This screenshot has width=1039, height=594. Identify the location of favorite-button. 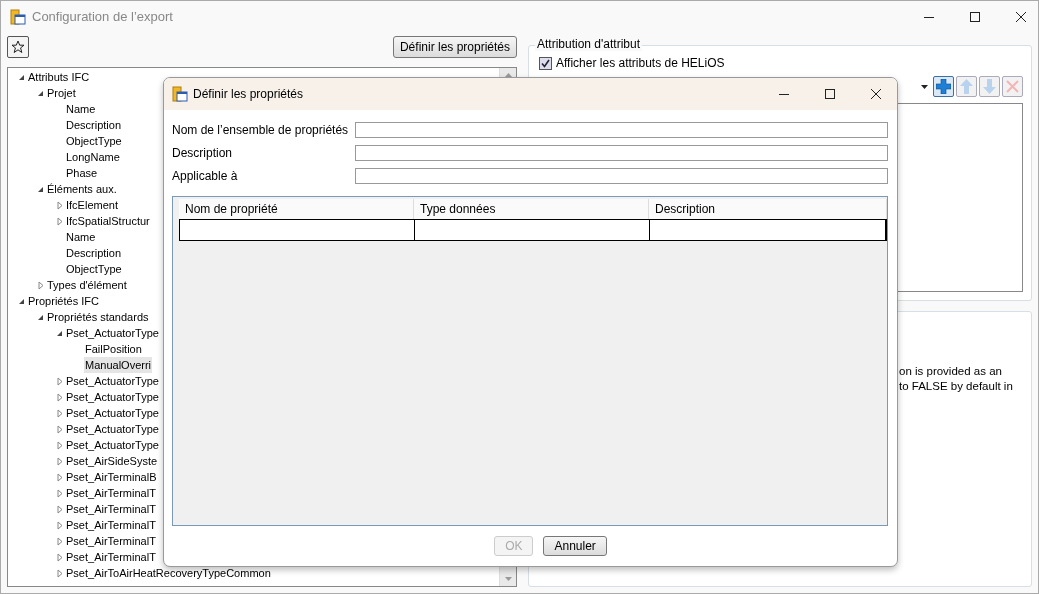
(18, 47).